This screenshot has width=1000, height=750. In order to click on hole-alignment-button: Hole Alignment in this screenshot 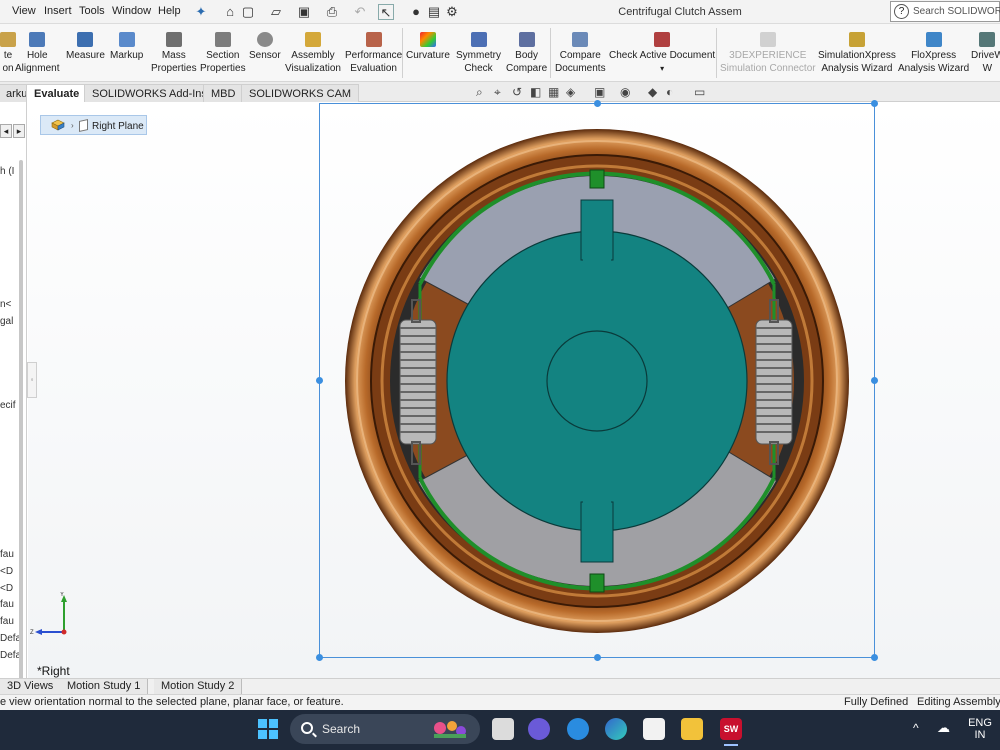, I will do `click(37, 53)`.